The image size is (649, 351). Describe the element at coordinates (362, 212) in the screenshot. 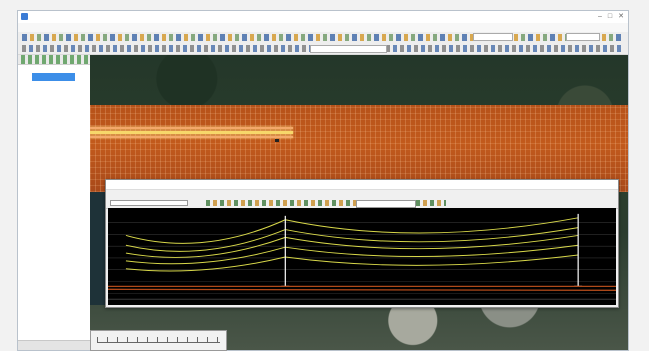

I see `profile-labels` at that location.